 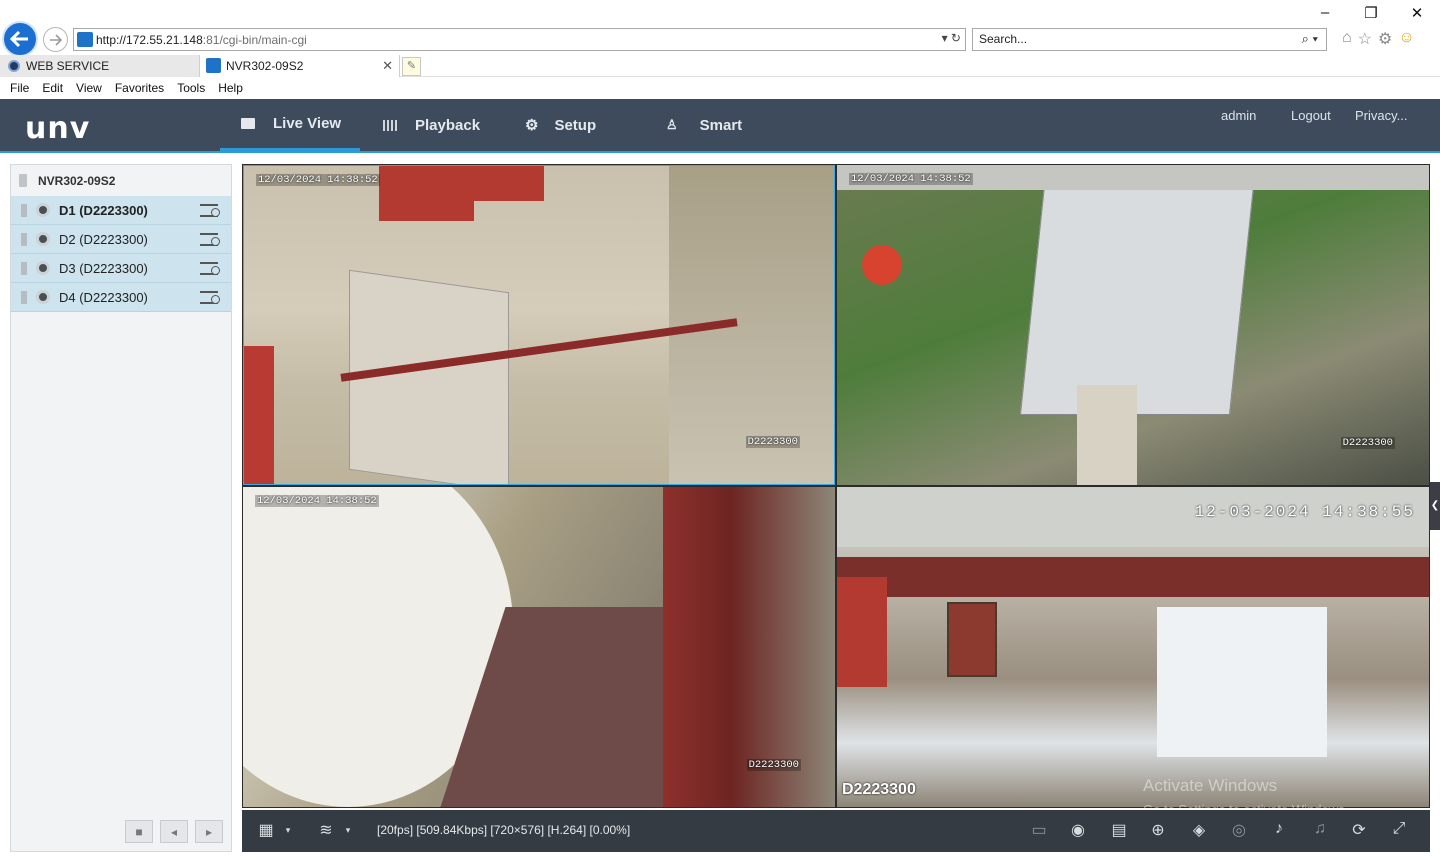 I want to click on ptz-control-icon: ◈, so click(x=1199, y=830).